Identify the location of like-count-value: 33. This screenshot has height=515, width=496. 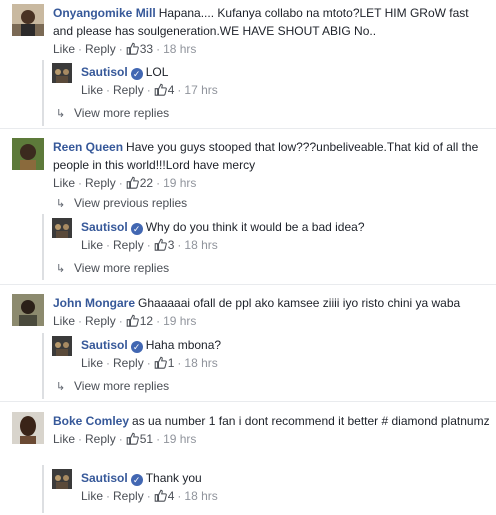
(146, 49).